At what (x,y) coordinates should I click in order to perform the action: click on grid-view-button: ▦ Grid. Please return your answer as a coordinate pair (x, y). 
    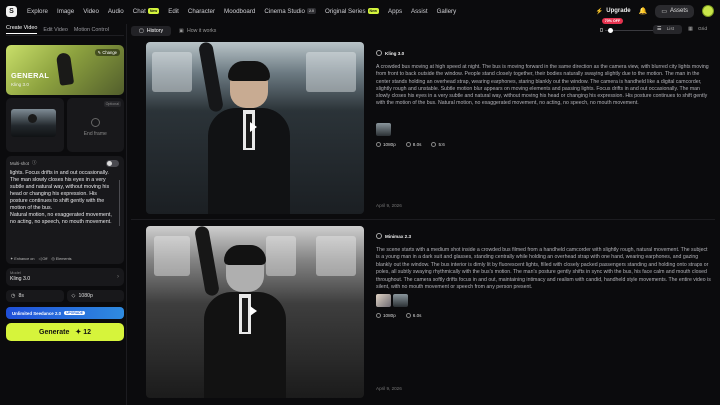
    Looking at the image, I should click on (699, 29).